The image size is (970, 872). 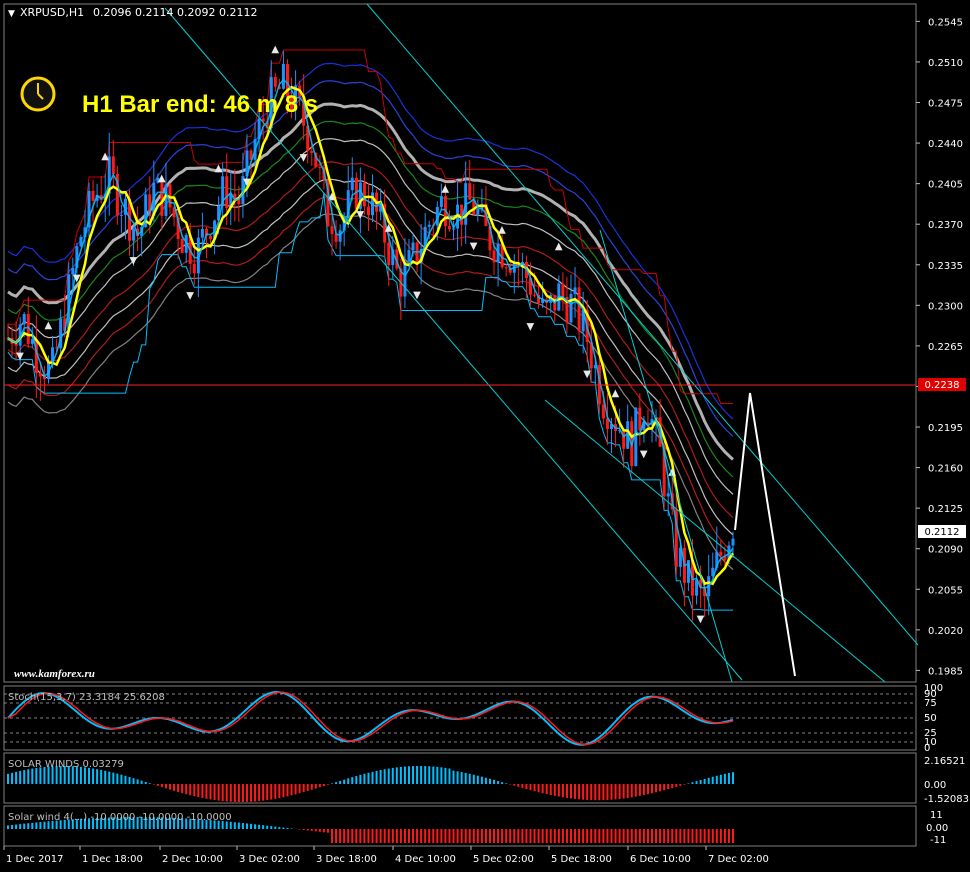 What do you see at coordinates (945, 144) in the screenshot?
I see `price-tick-label: 0.2440` at bounding box center [945, 144].